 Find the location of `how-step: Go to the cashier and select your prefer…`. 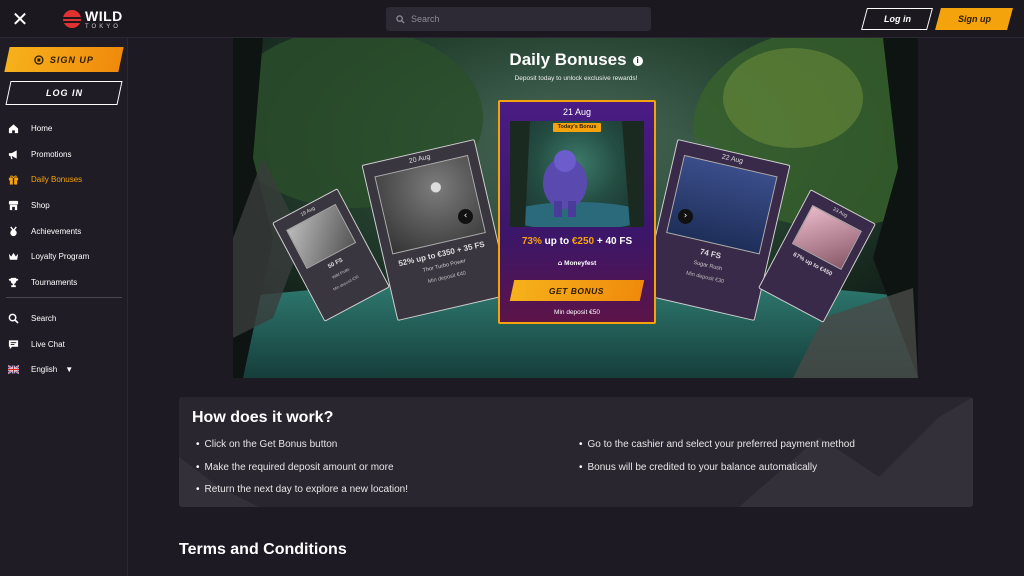

how-step: Go to the cashier and select your prefer… is located at coordinates (717, 450).